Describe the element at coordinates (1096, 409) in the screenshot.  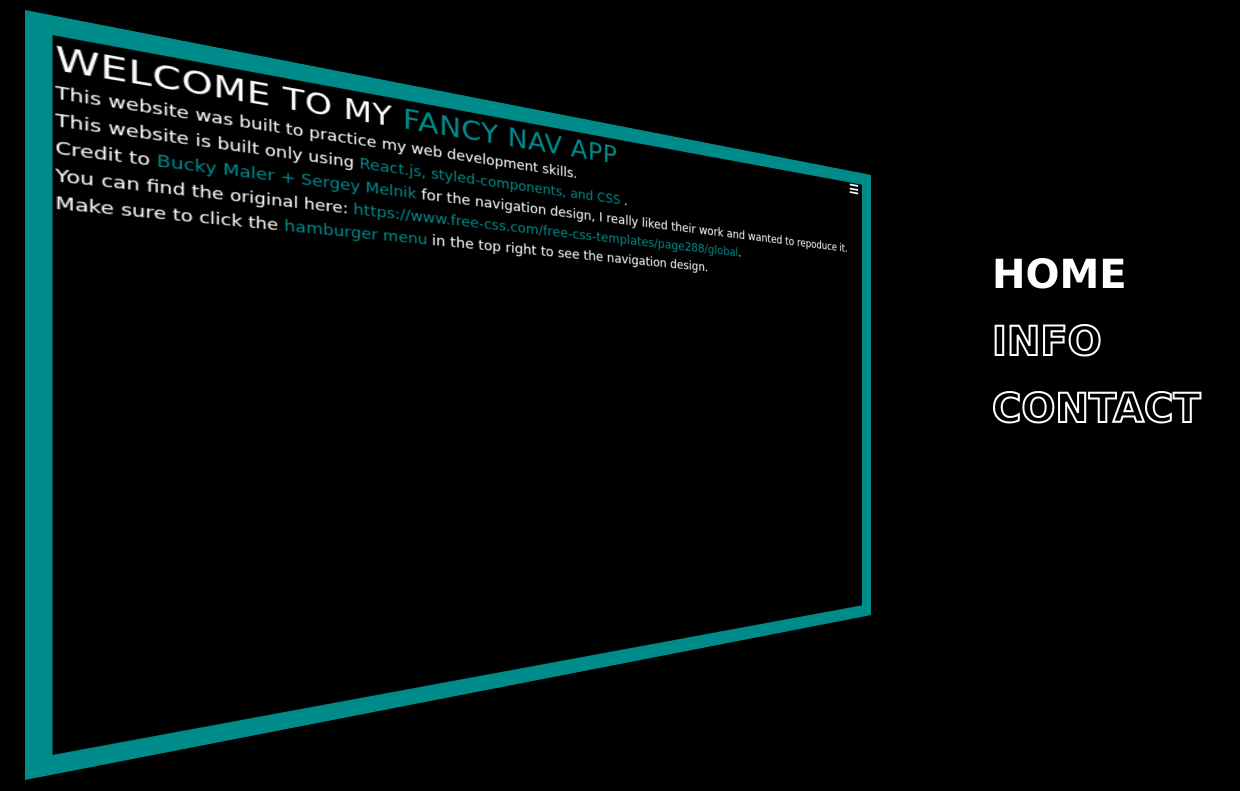
I see `nav-item-contact: CONTACT` at that location.